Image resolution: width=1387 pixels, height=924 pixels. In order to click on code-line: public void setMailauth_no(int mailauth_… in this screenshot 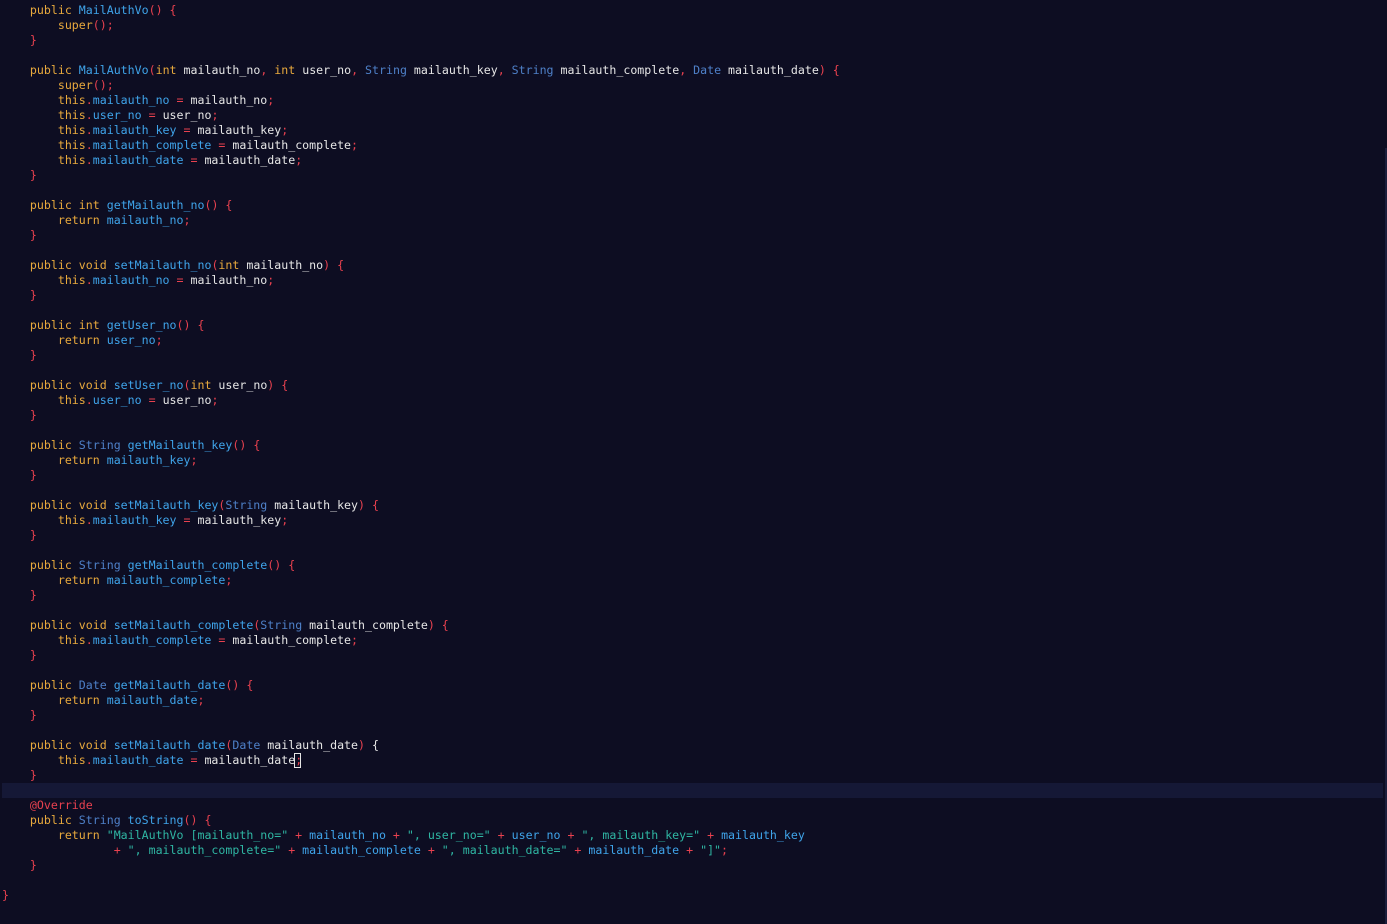, I will do `click(692, 265)`.